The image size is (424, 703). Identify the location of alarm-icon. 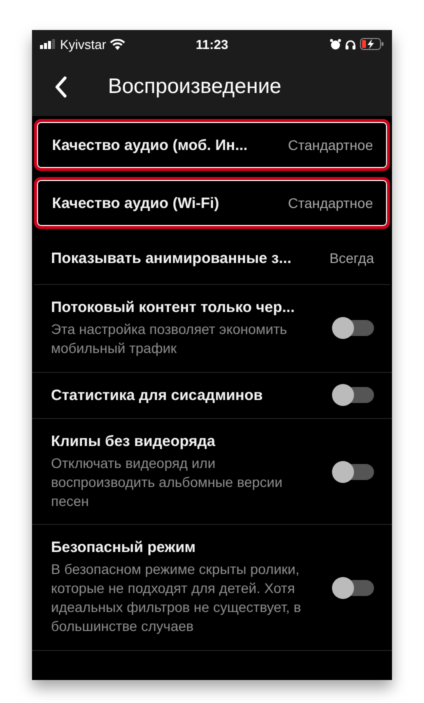
(335, 44).